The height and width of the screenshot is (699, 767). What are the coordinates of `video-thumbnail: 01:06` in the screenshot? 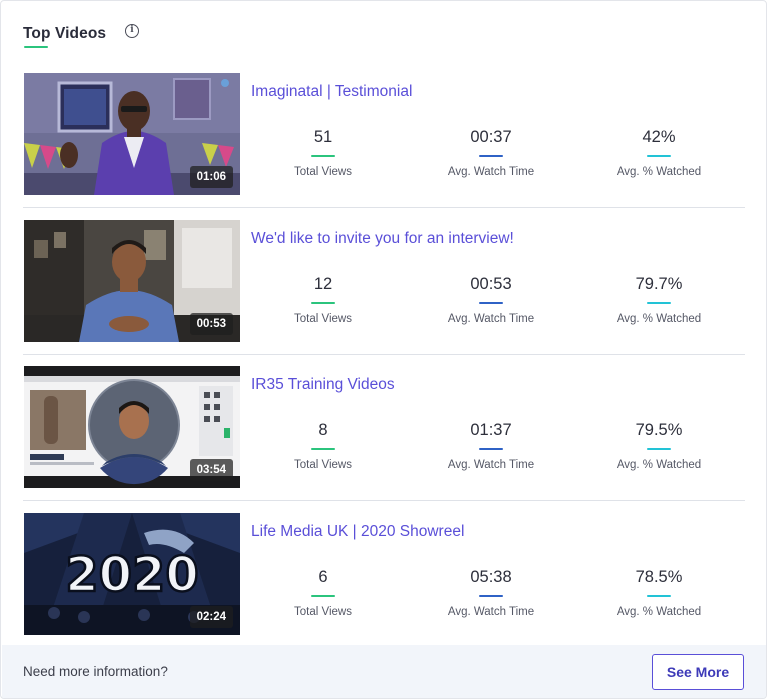 It's located at (132, 134).